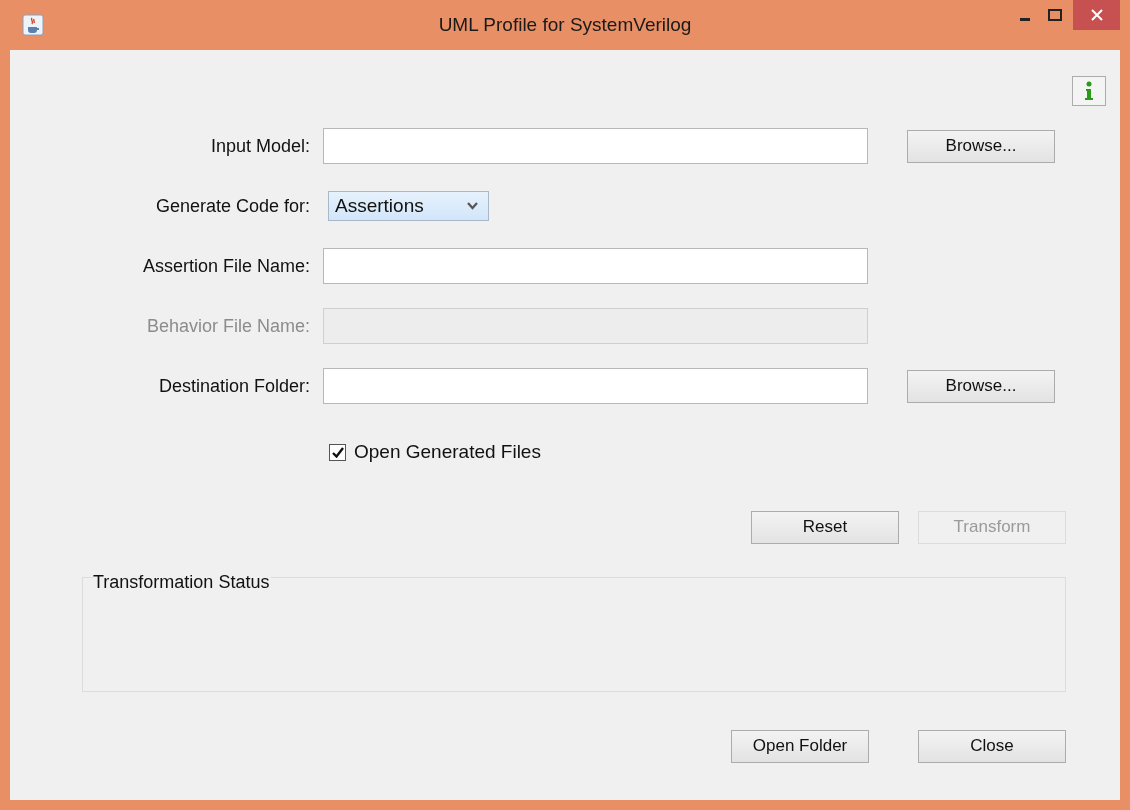  I want to click on field-label: Generate Code for:, so click(232, 205).